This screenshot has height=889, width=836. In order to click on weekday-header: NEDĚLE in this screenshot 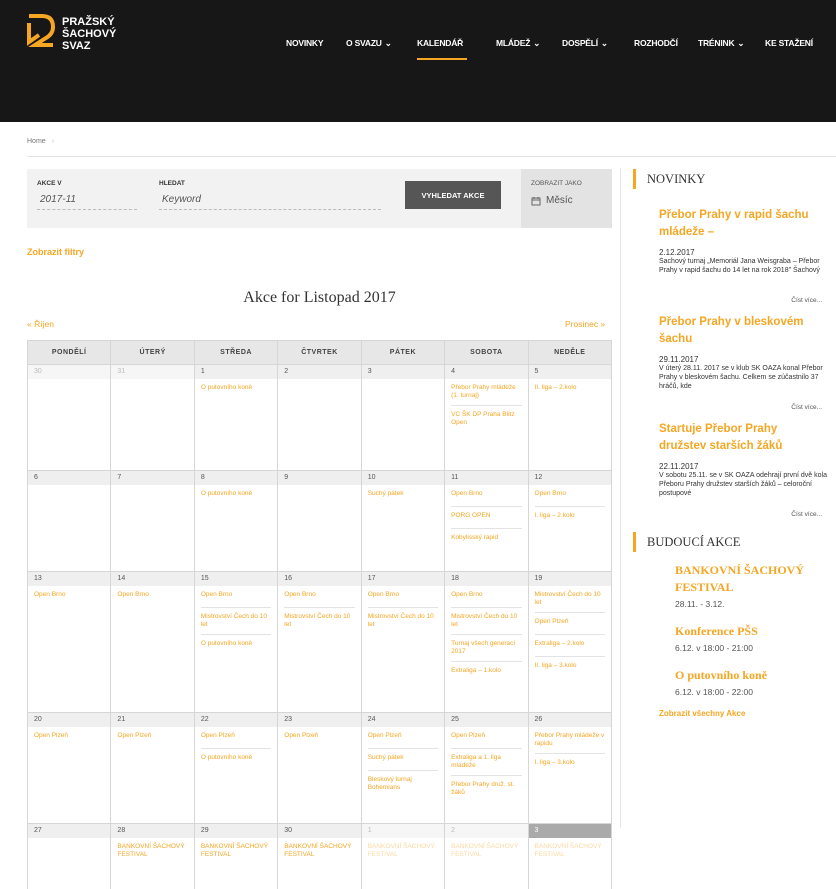, I will do `click(570, 352)`.